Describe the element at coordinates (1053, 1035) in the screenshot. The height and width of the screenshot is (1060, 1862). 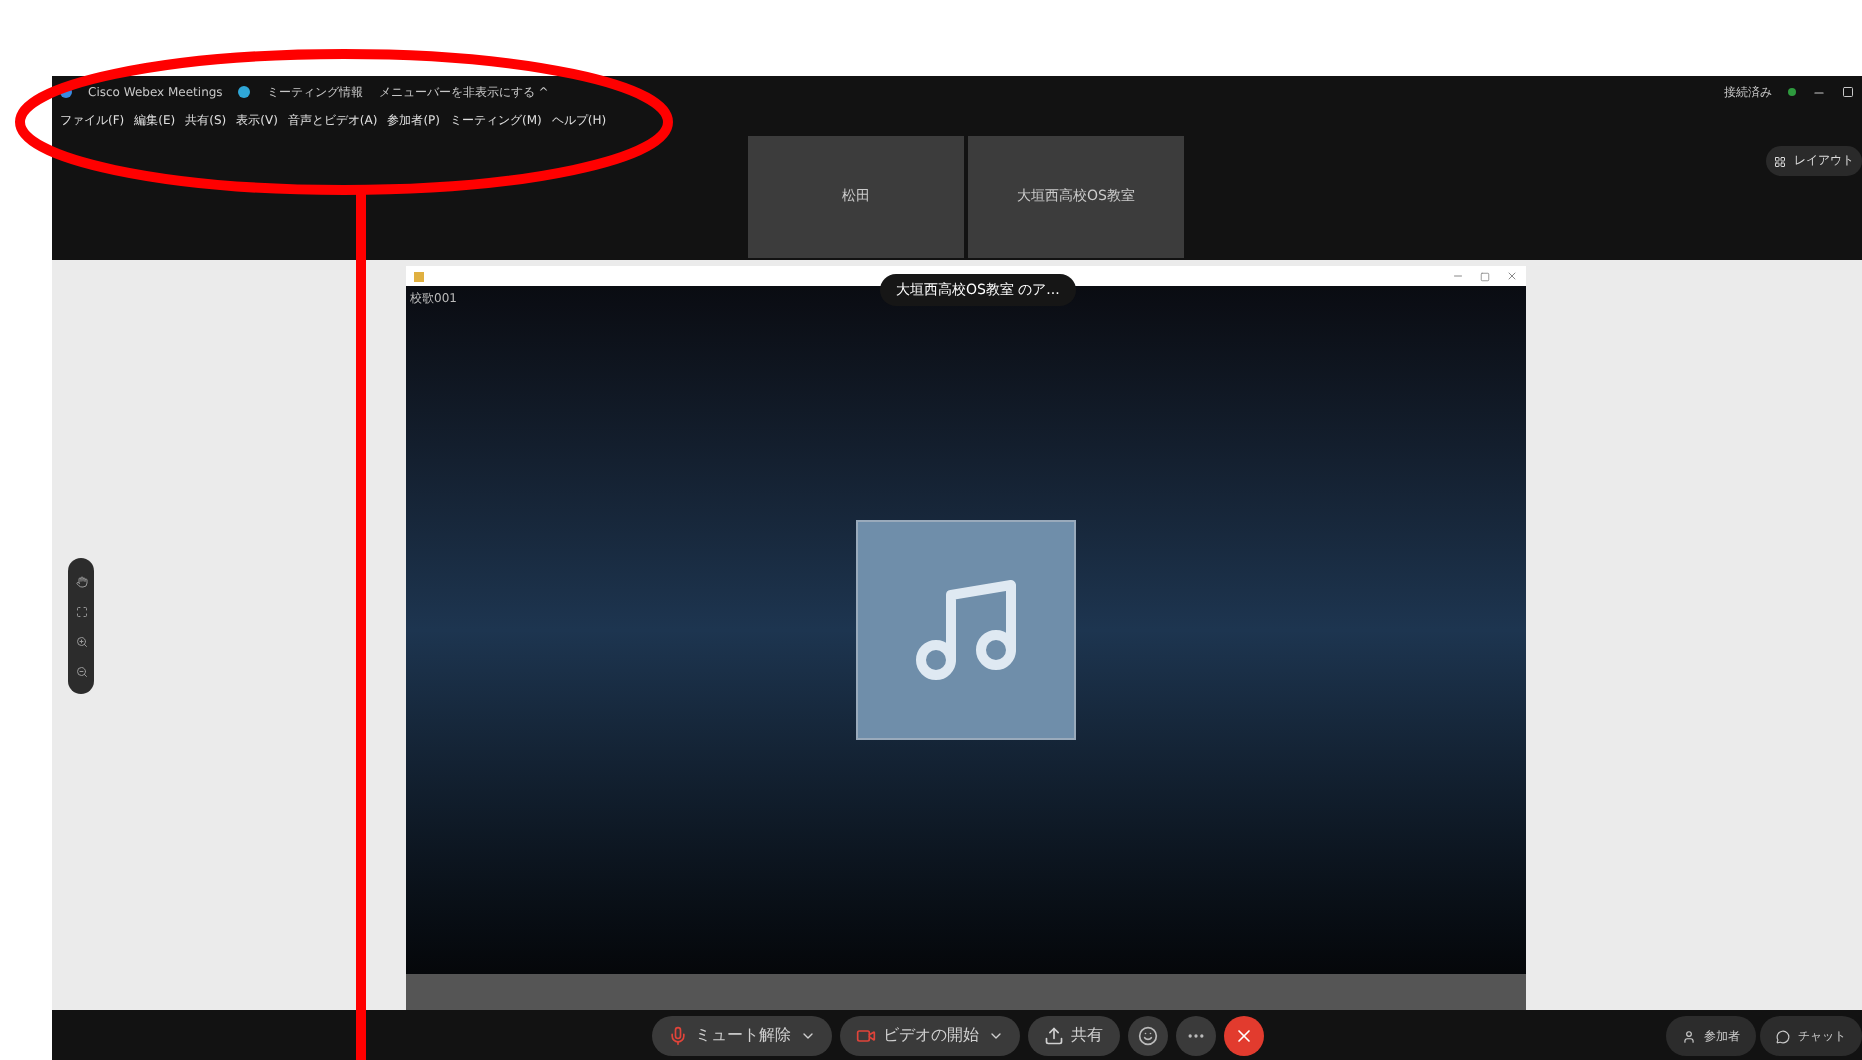
I see `share-icon` at that location.